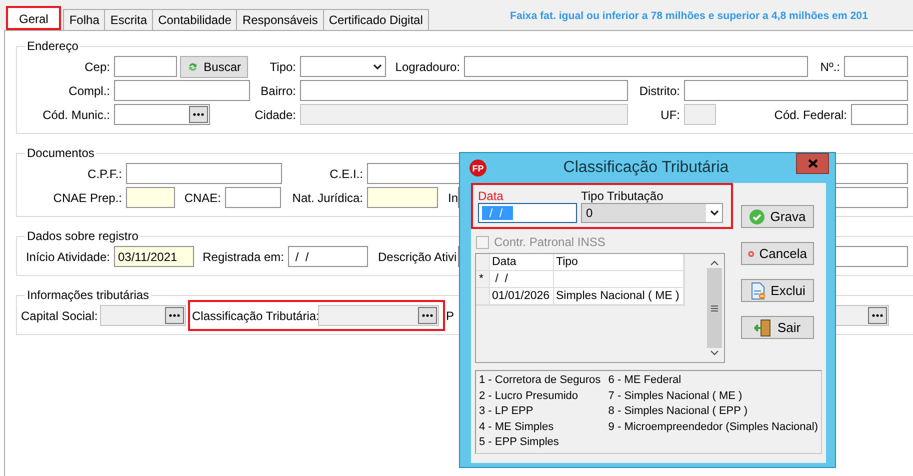 The image size is (913, 476). What do you see at coordinates (97, 67) in the screenshot?
I see `field-label: Cep:` at bounding box center [97, 67].